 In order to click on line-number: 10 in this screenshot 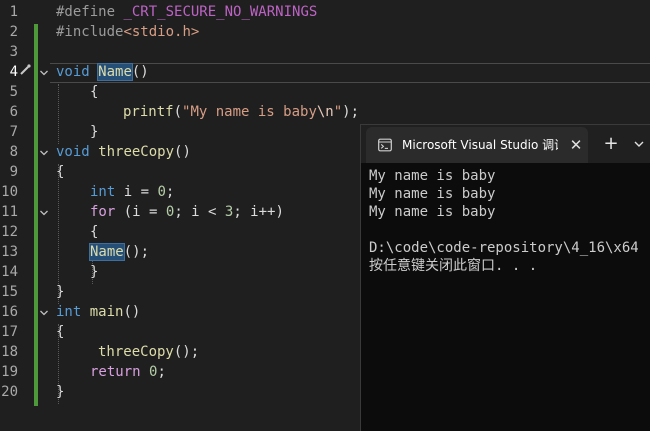, I will do `click(9, 192)`.